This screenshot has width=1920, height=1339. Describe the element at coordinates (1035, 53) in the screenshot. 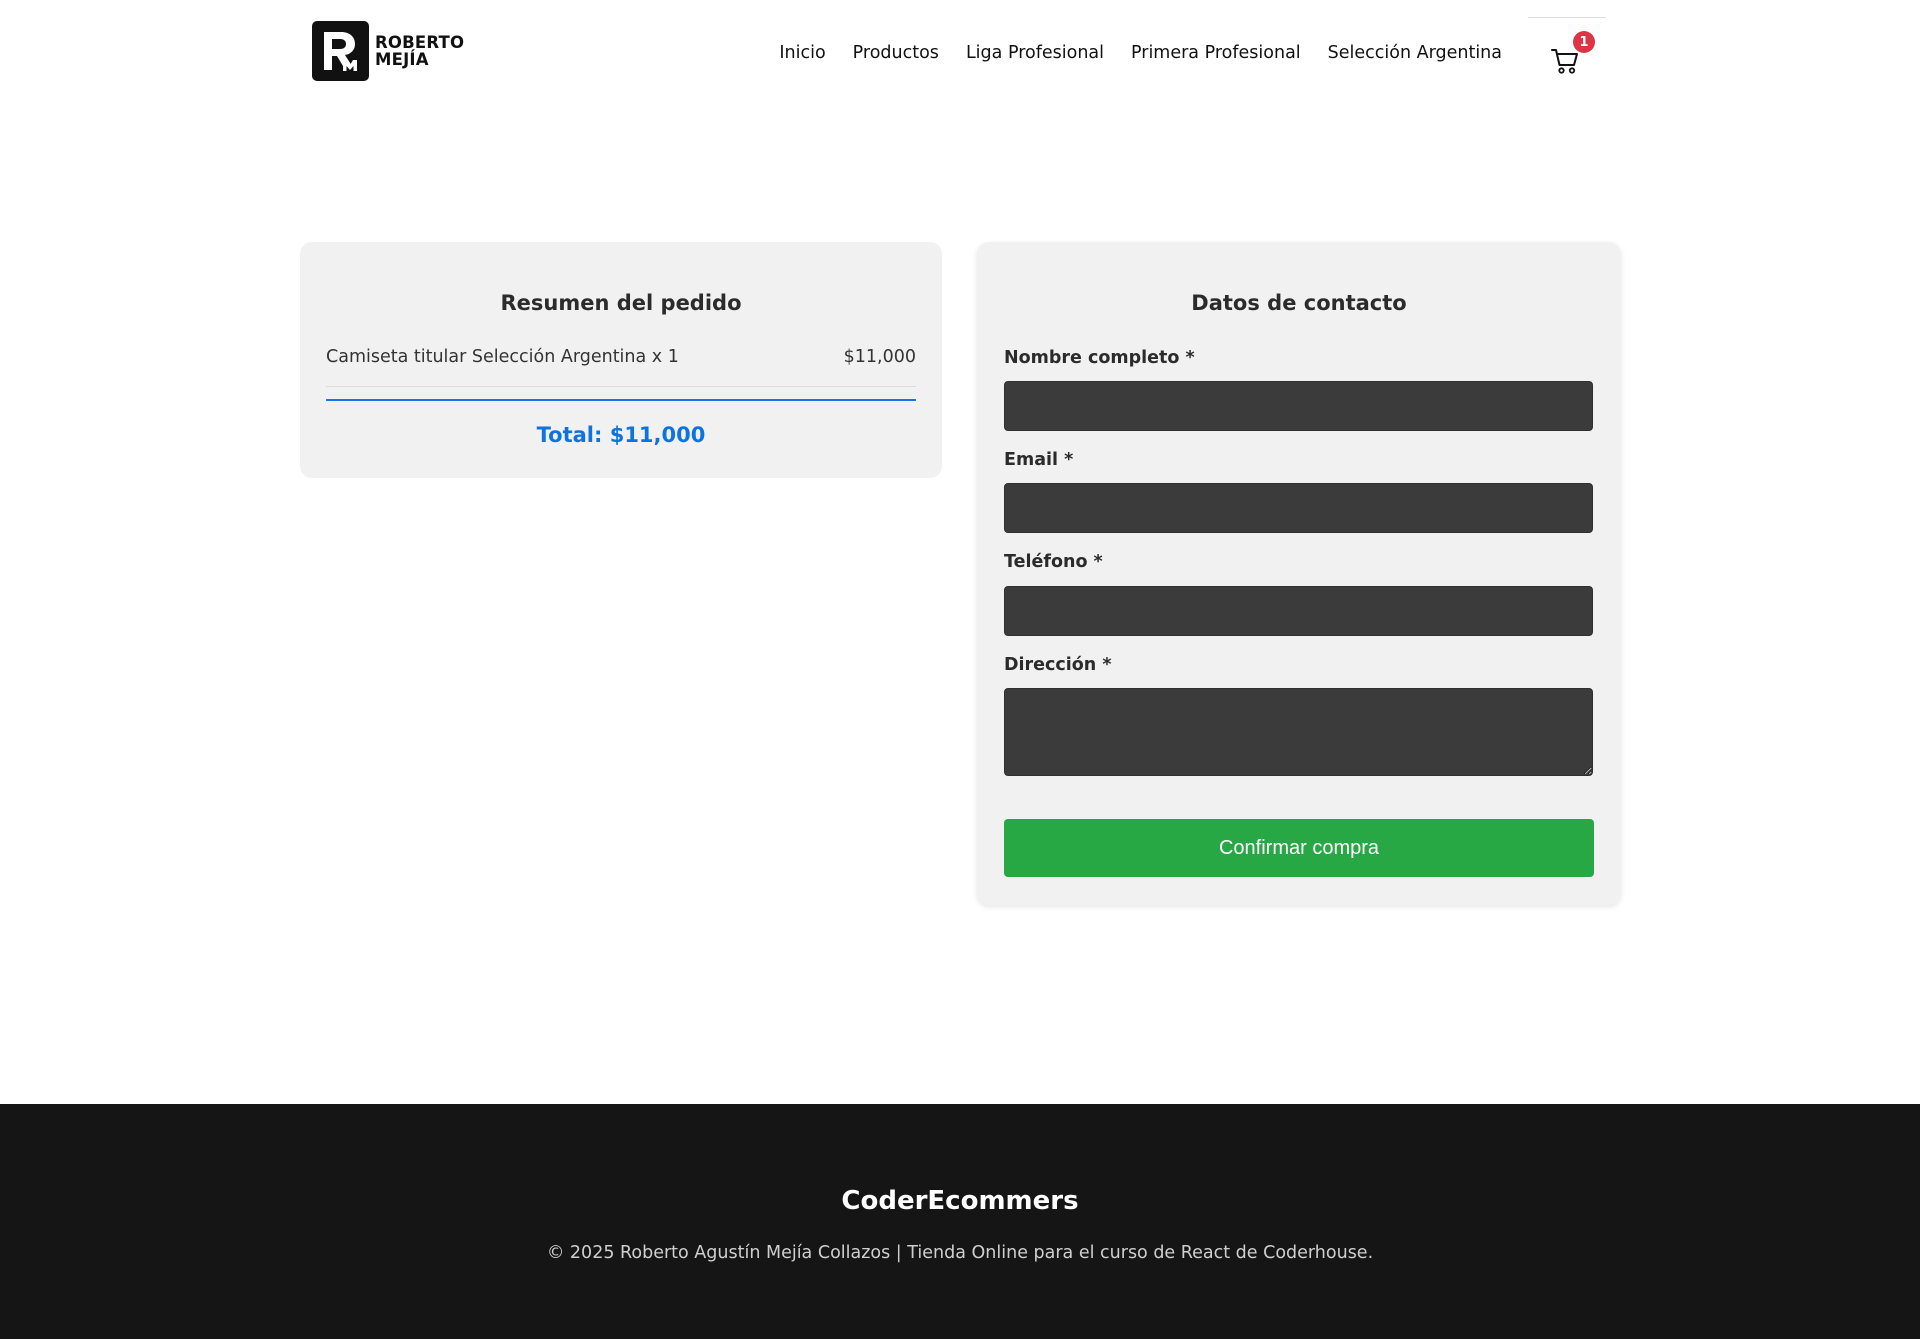

I see `nav-link-liga-profesional: Liga Profesional` at that location.